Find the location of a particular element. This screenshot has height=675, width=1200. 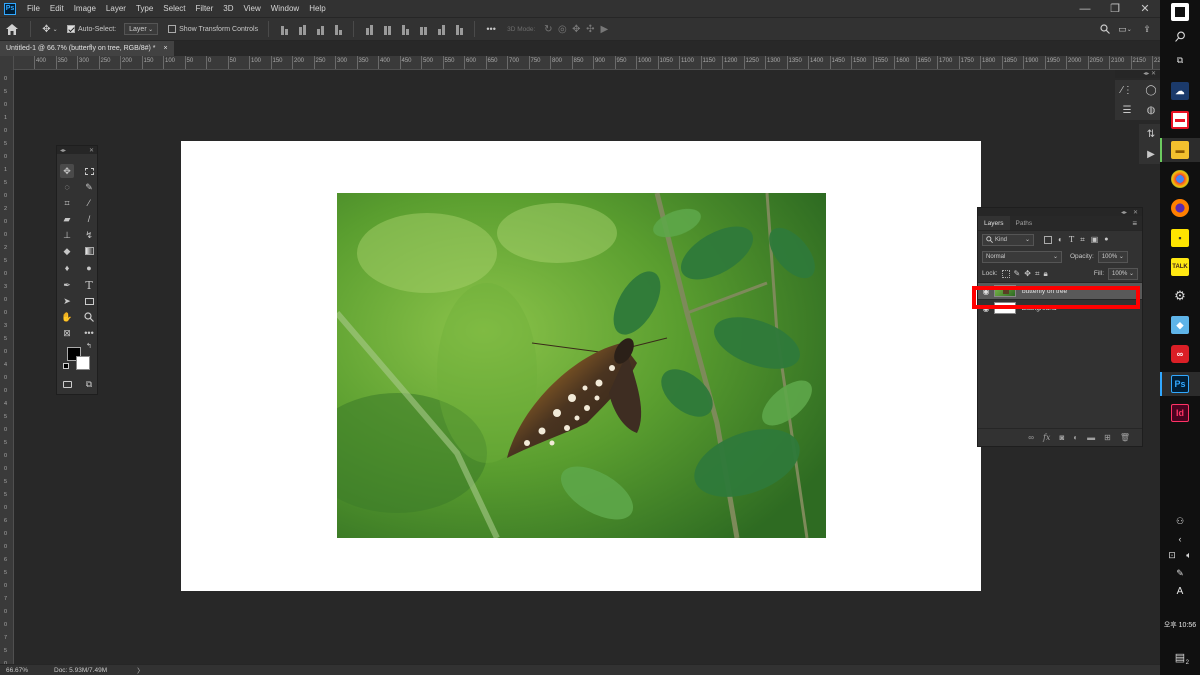

adjustment-icon: ◐ is located at coordinates (1075, 437).